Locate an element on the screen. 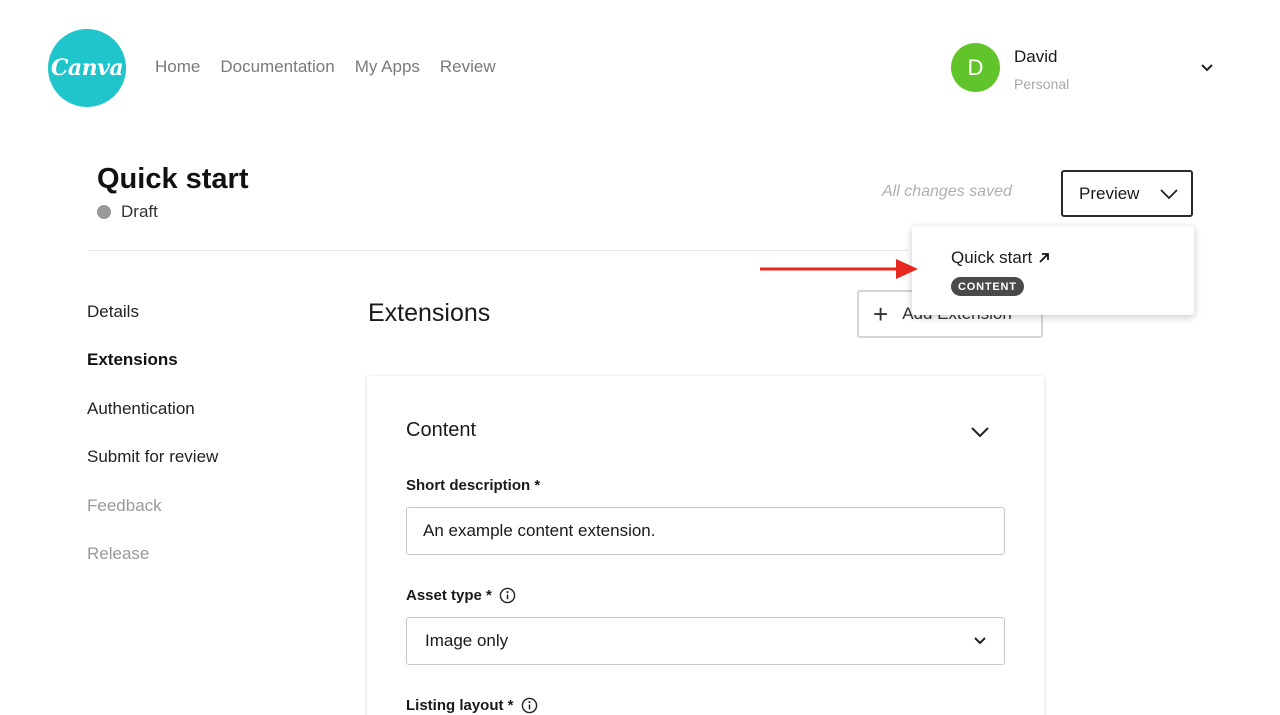 The width and height of the screenshot is (1280, 715). canva-logo: Canva is located at coordinates (87, 68).